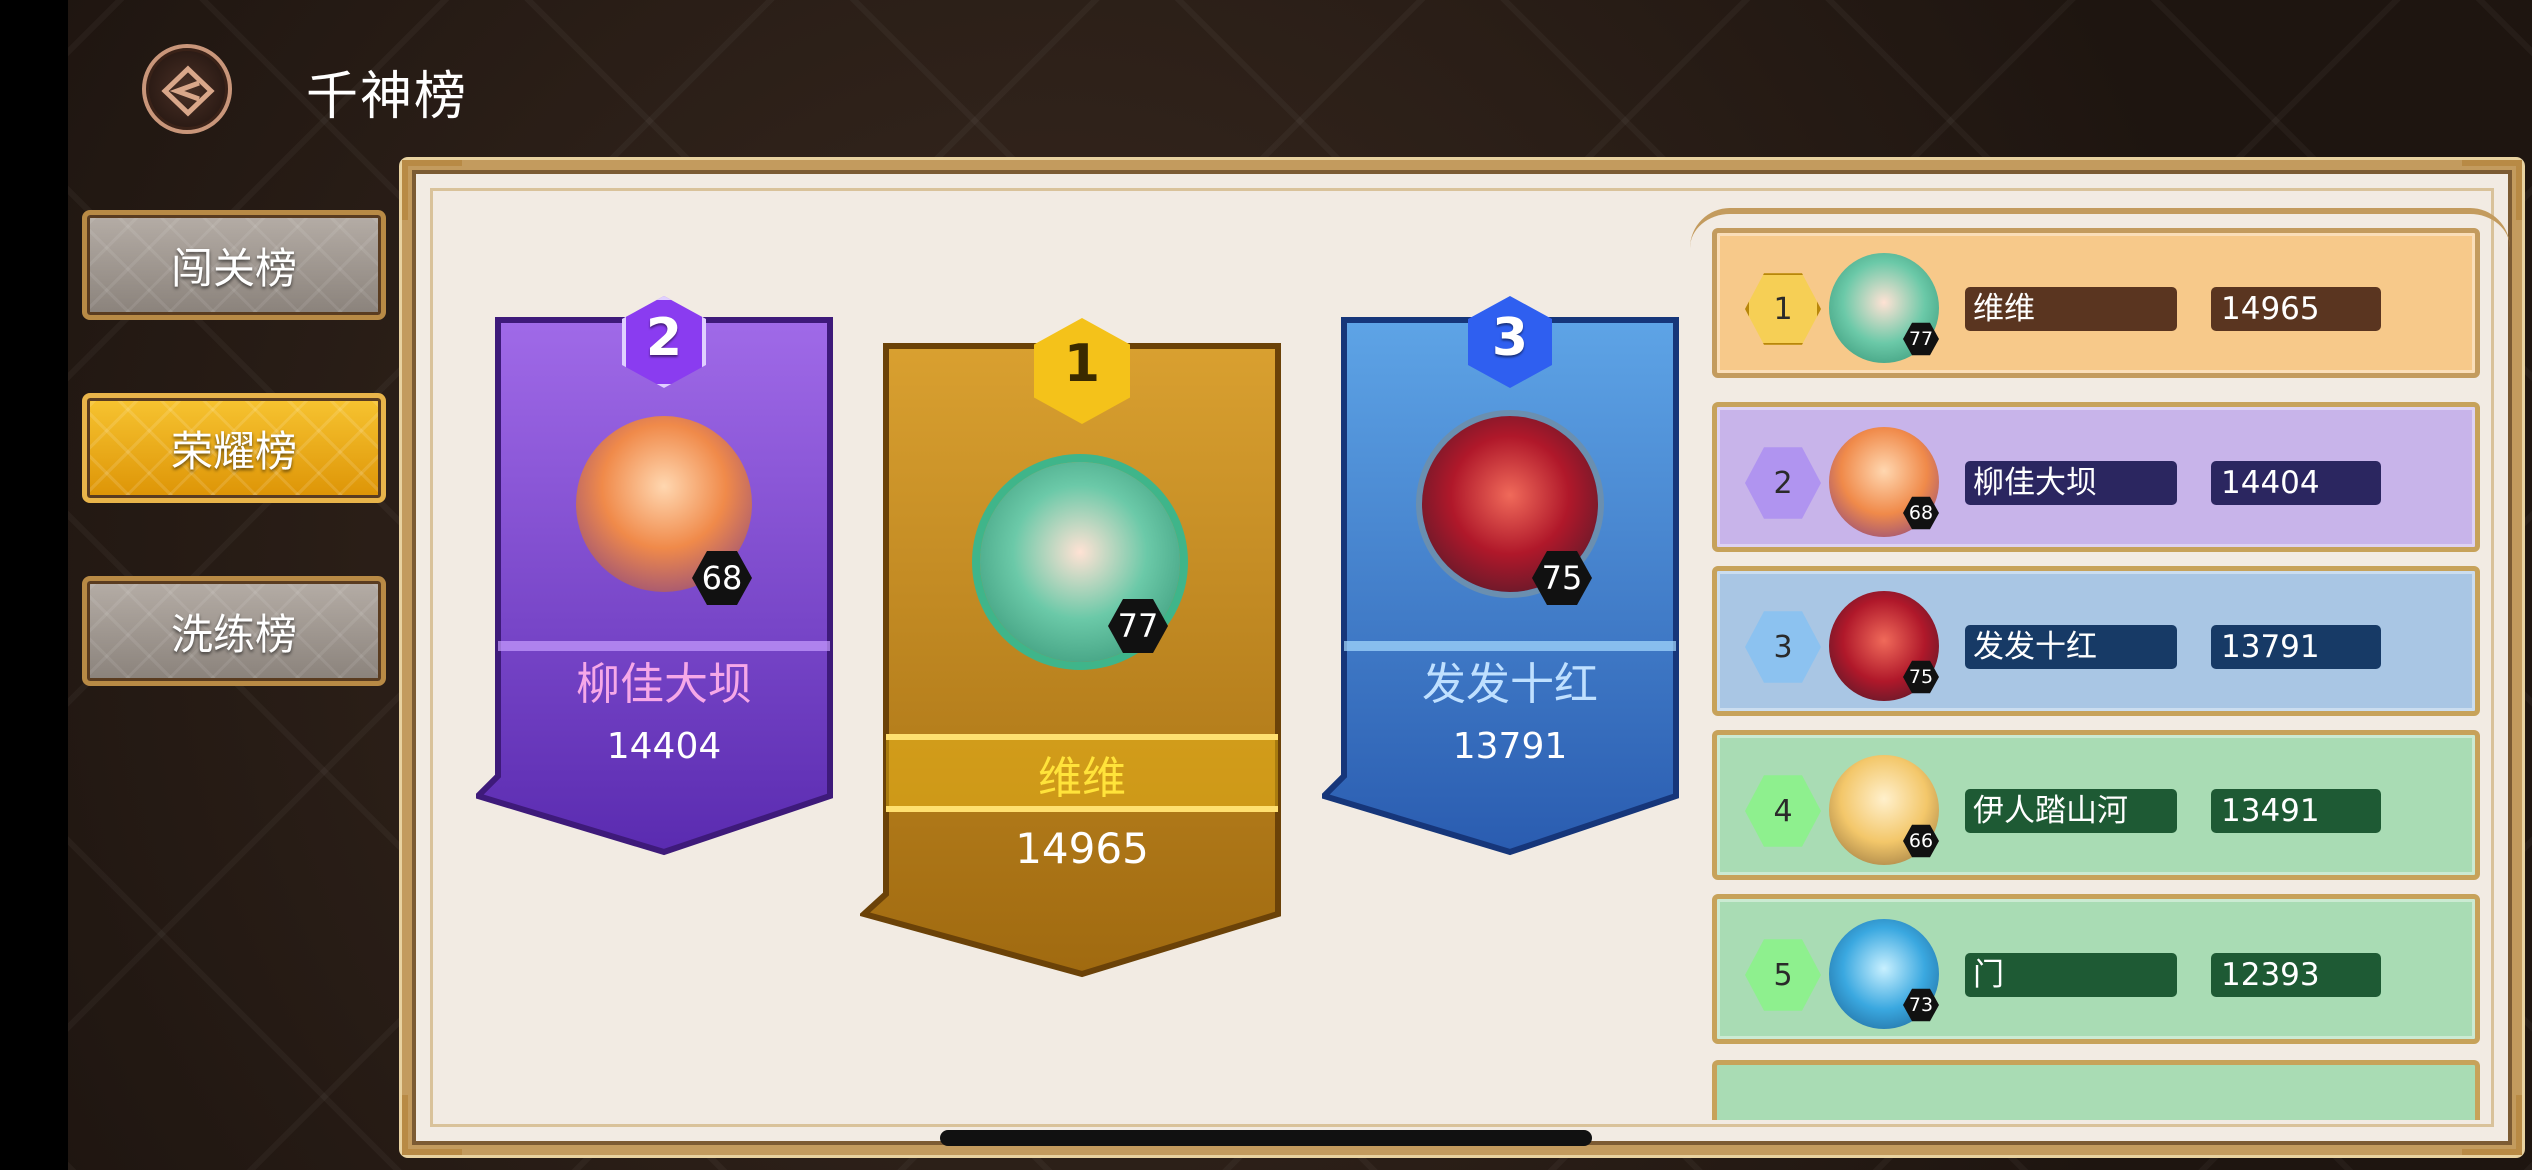 This screenshot has width=2532, height=1170. What do you see at coordinates (1783, 811) in the screenshot?
I see `rank-hexagon: 4` at bounding box center [1783, 811].